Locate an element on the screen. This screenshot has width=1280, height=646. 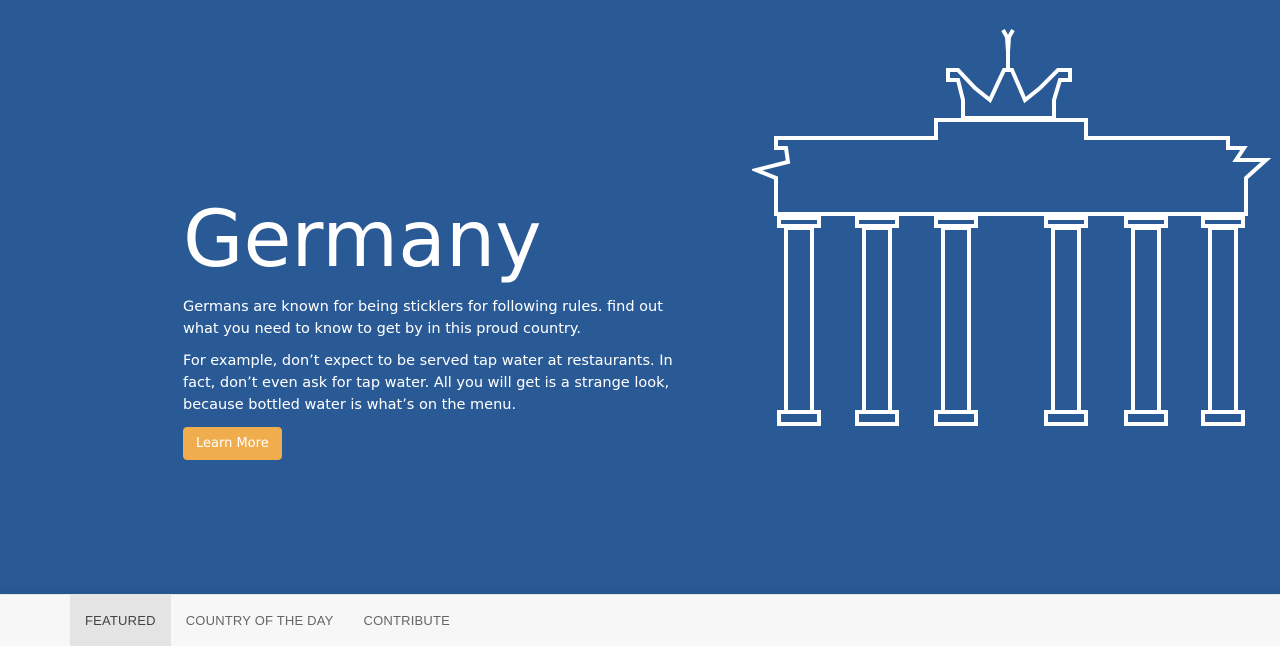
tab-country-of-the-day: COUNTRY OF THE DAY is located at coordinates (260, 620).